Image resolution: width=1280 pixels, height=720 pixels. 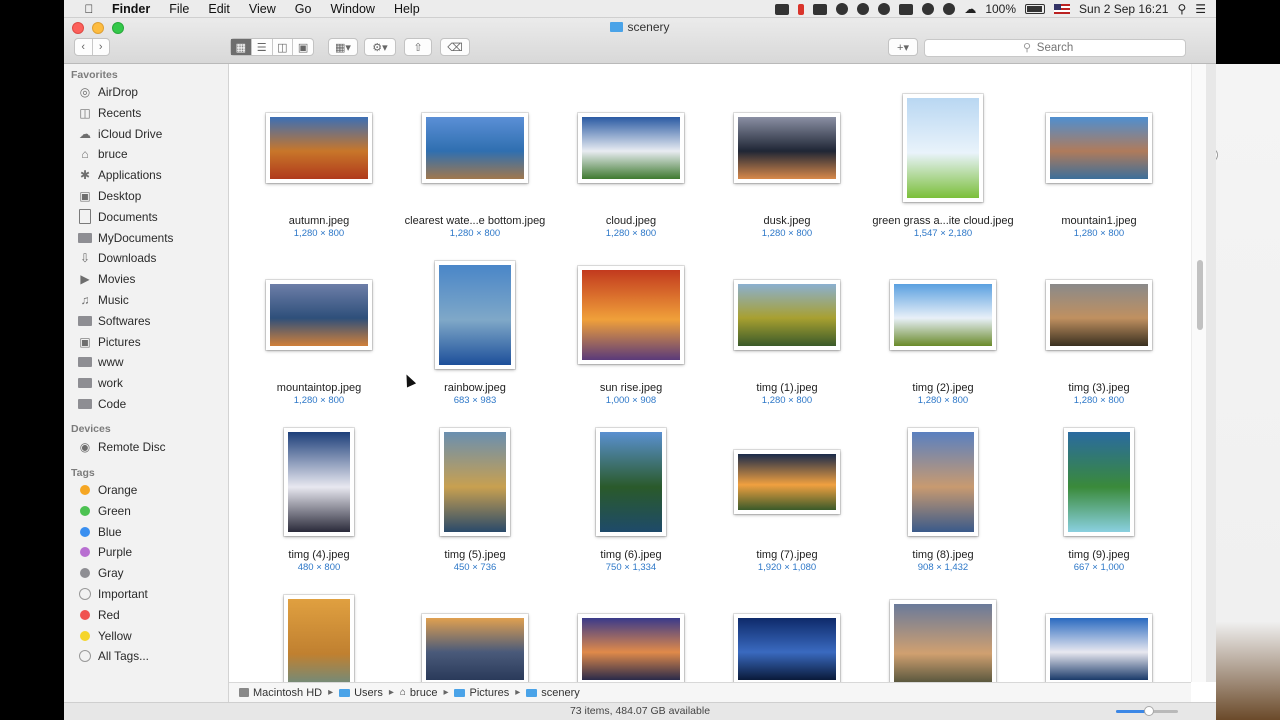 What do you see at coordinates (481, 693) in the screenshot?
I see `path-pictures: Pictures` at bounding box center [481, 693].